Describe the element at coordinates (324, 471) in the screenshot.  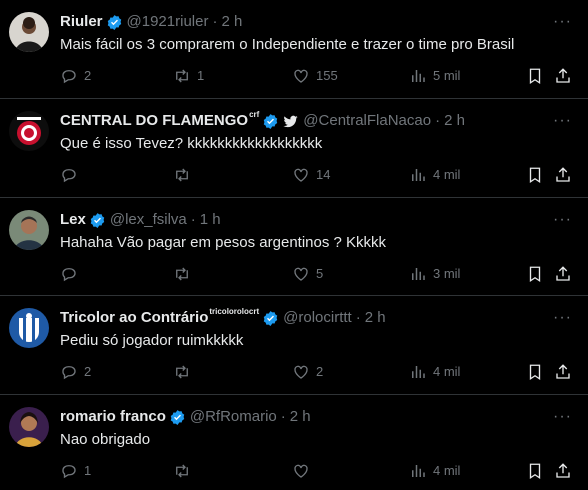
I see `action-bar: 1 4 mil` at that location.